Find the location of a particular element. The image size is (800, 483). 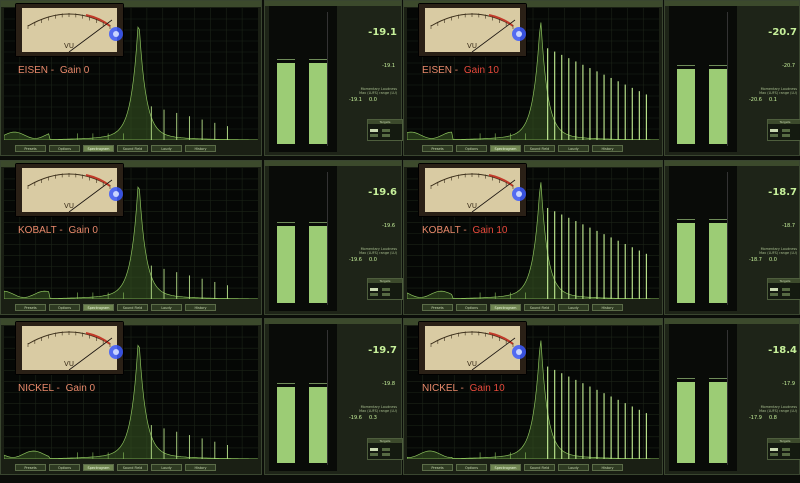

integrated-loudness-value: -18.4 is located at coordinates (782, 350).